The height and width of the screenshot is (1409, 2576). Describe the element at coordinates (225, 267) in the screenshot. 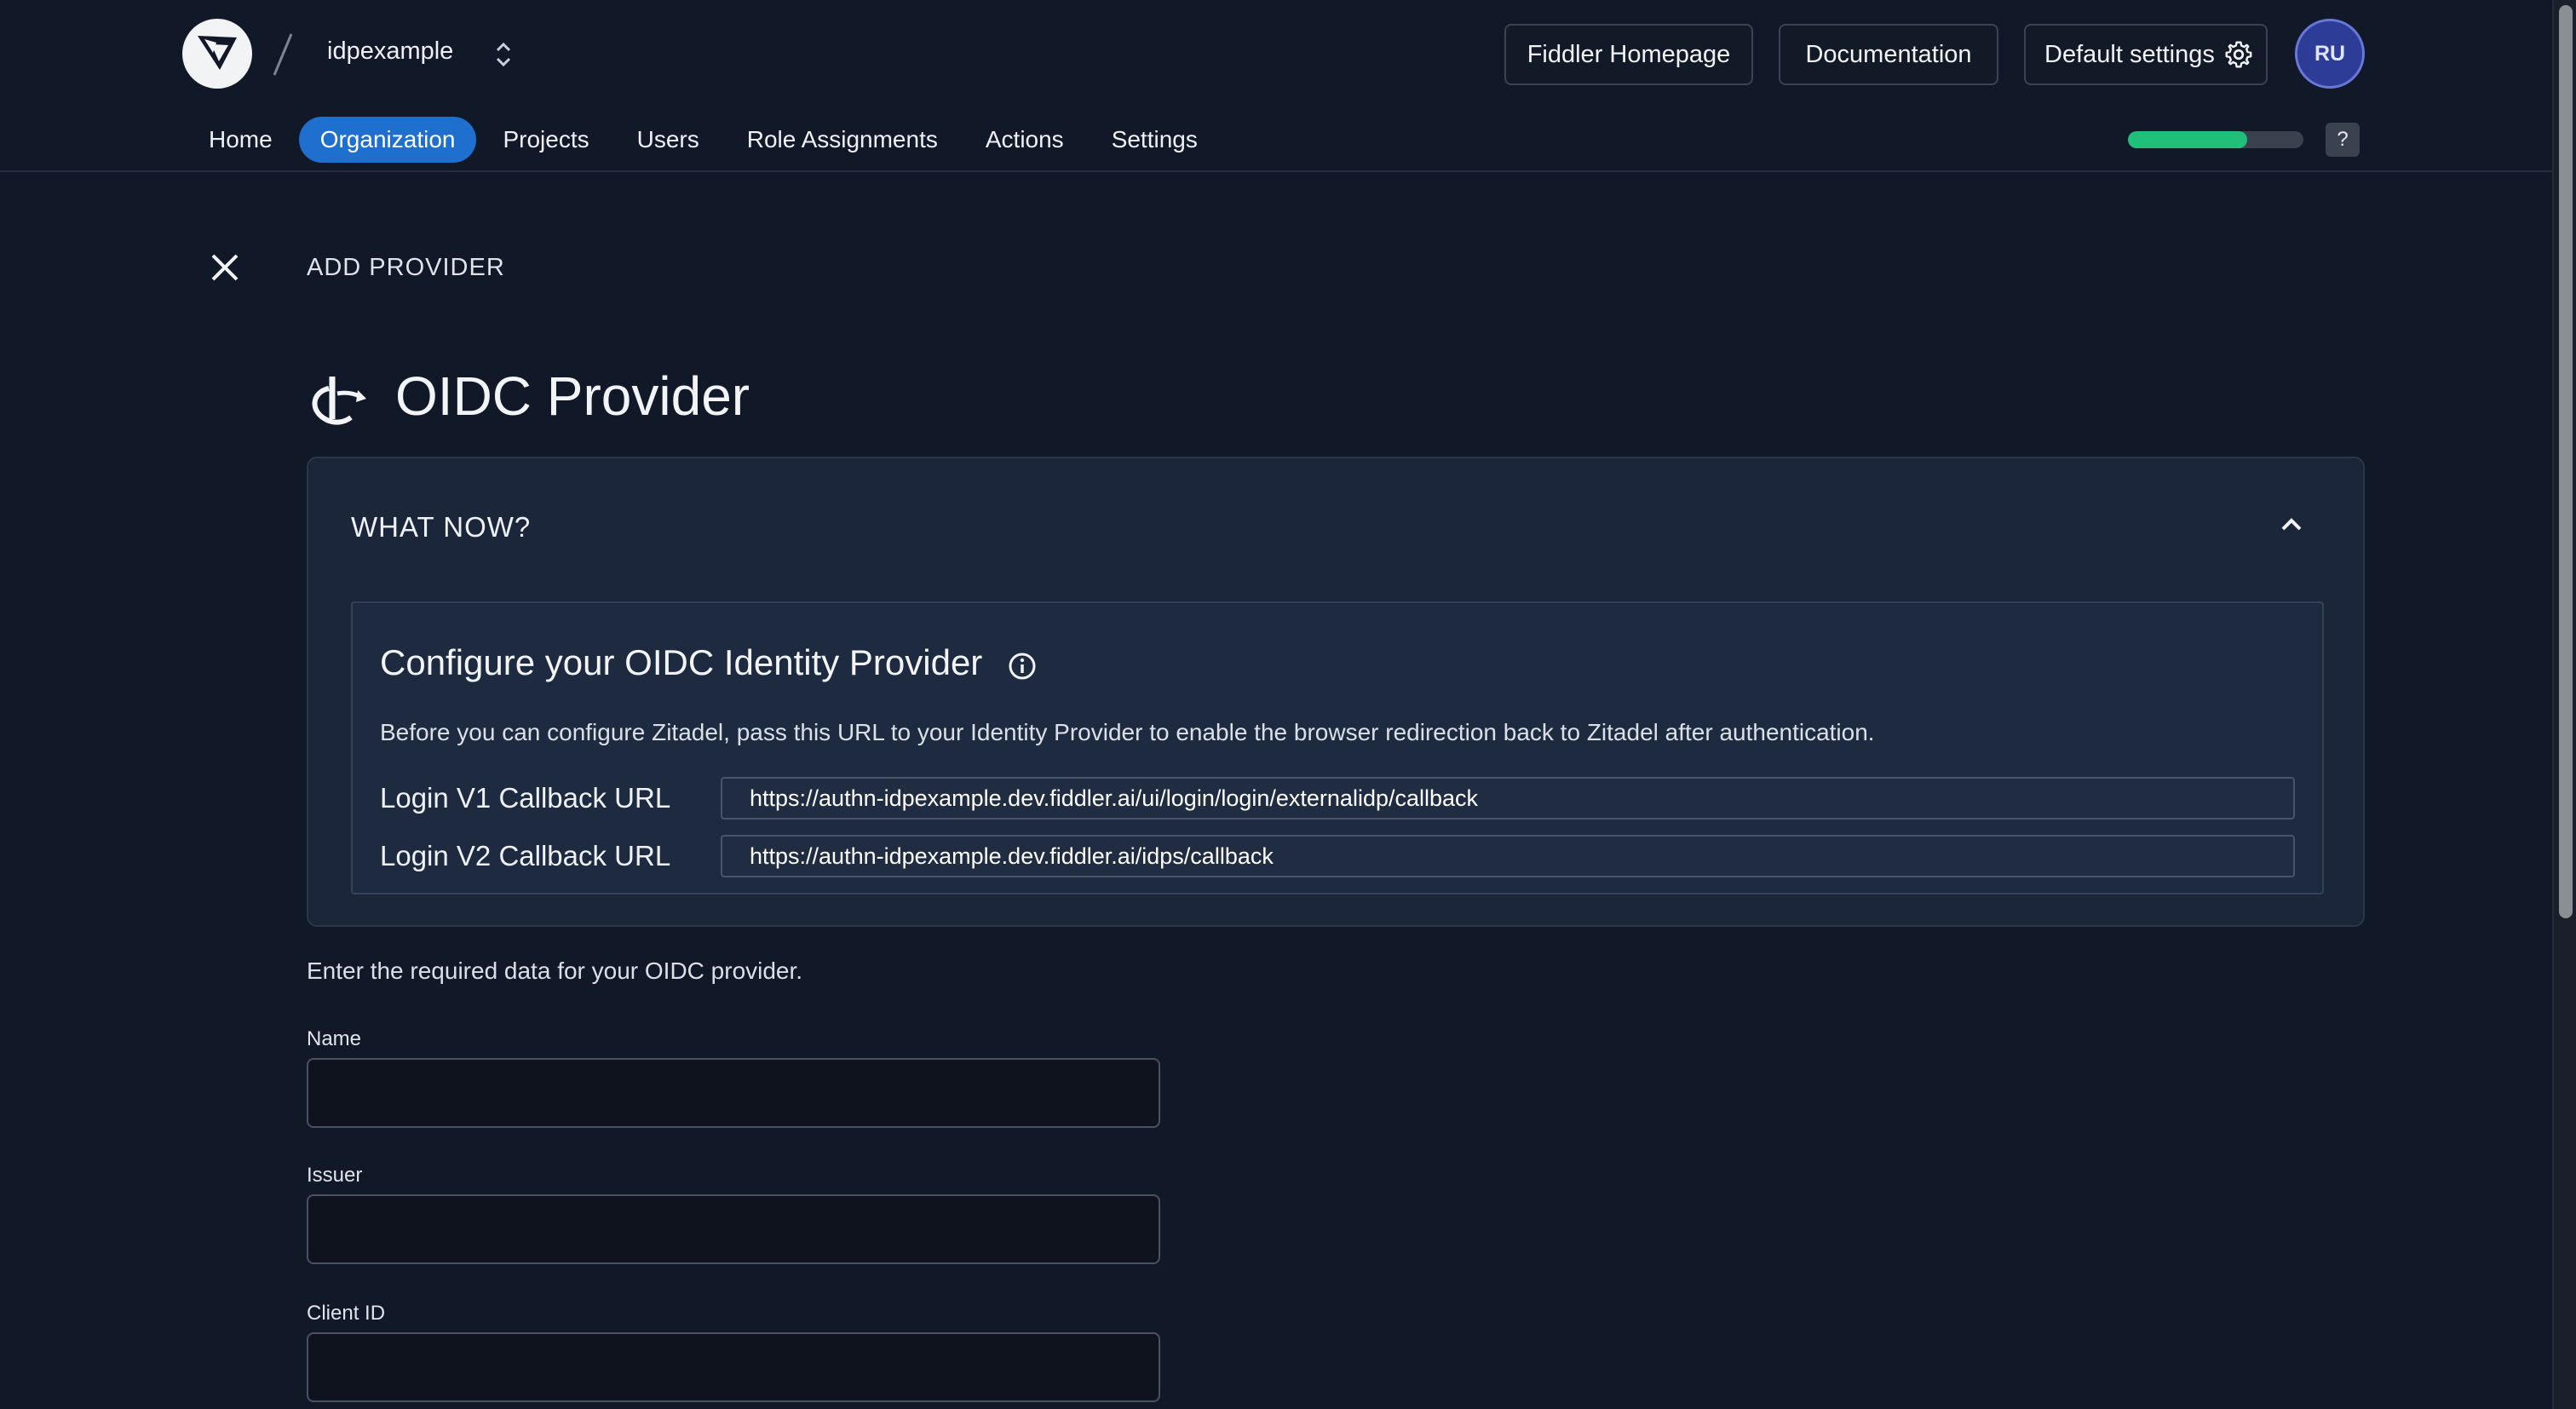

I see `close-icon` at that location.